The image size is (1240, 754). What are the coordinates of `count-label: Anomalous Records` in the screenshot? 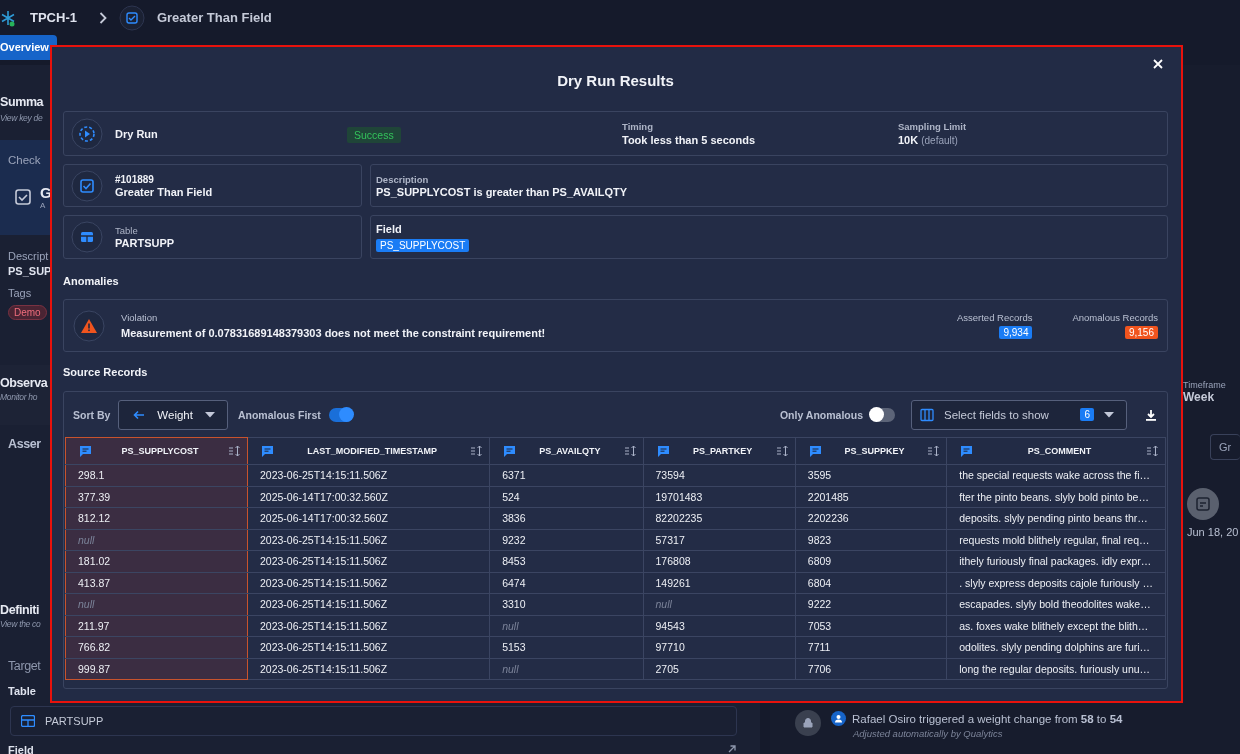 It's located at (1115, 317).